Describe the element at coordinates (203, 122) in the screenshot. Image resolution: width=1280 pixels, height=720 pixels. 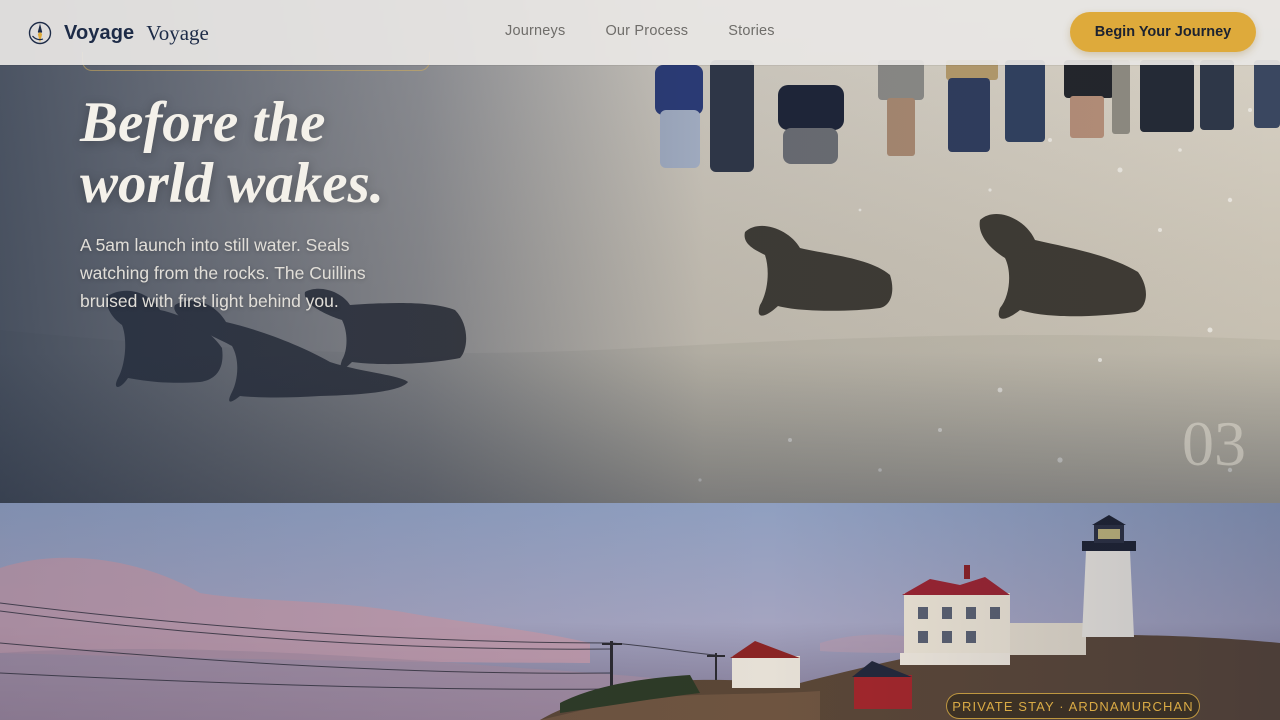
I see `hero-title-line-1: Before the` at that location.